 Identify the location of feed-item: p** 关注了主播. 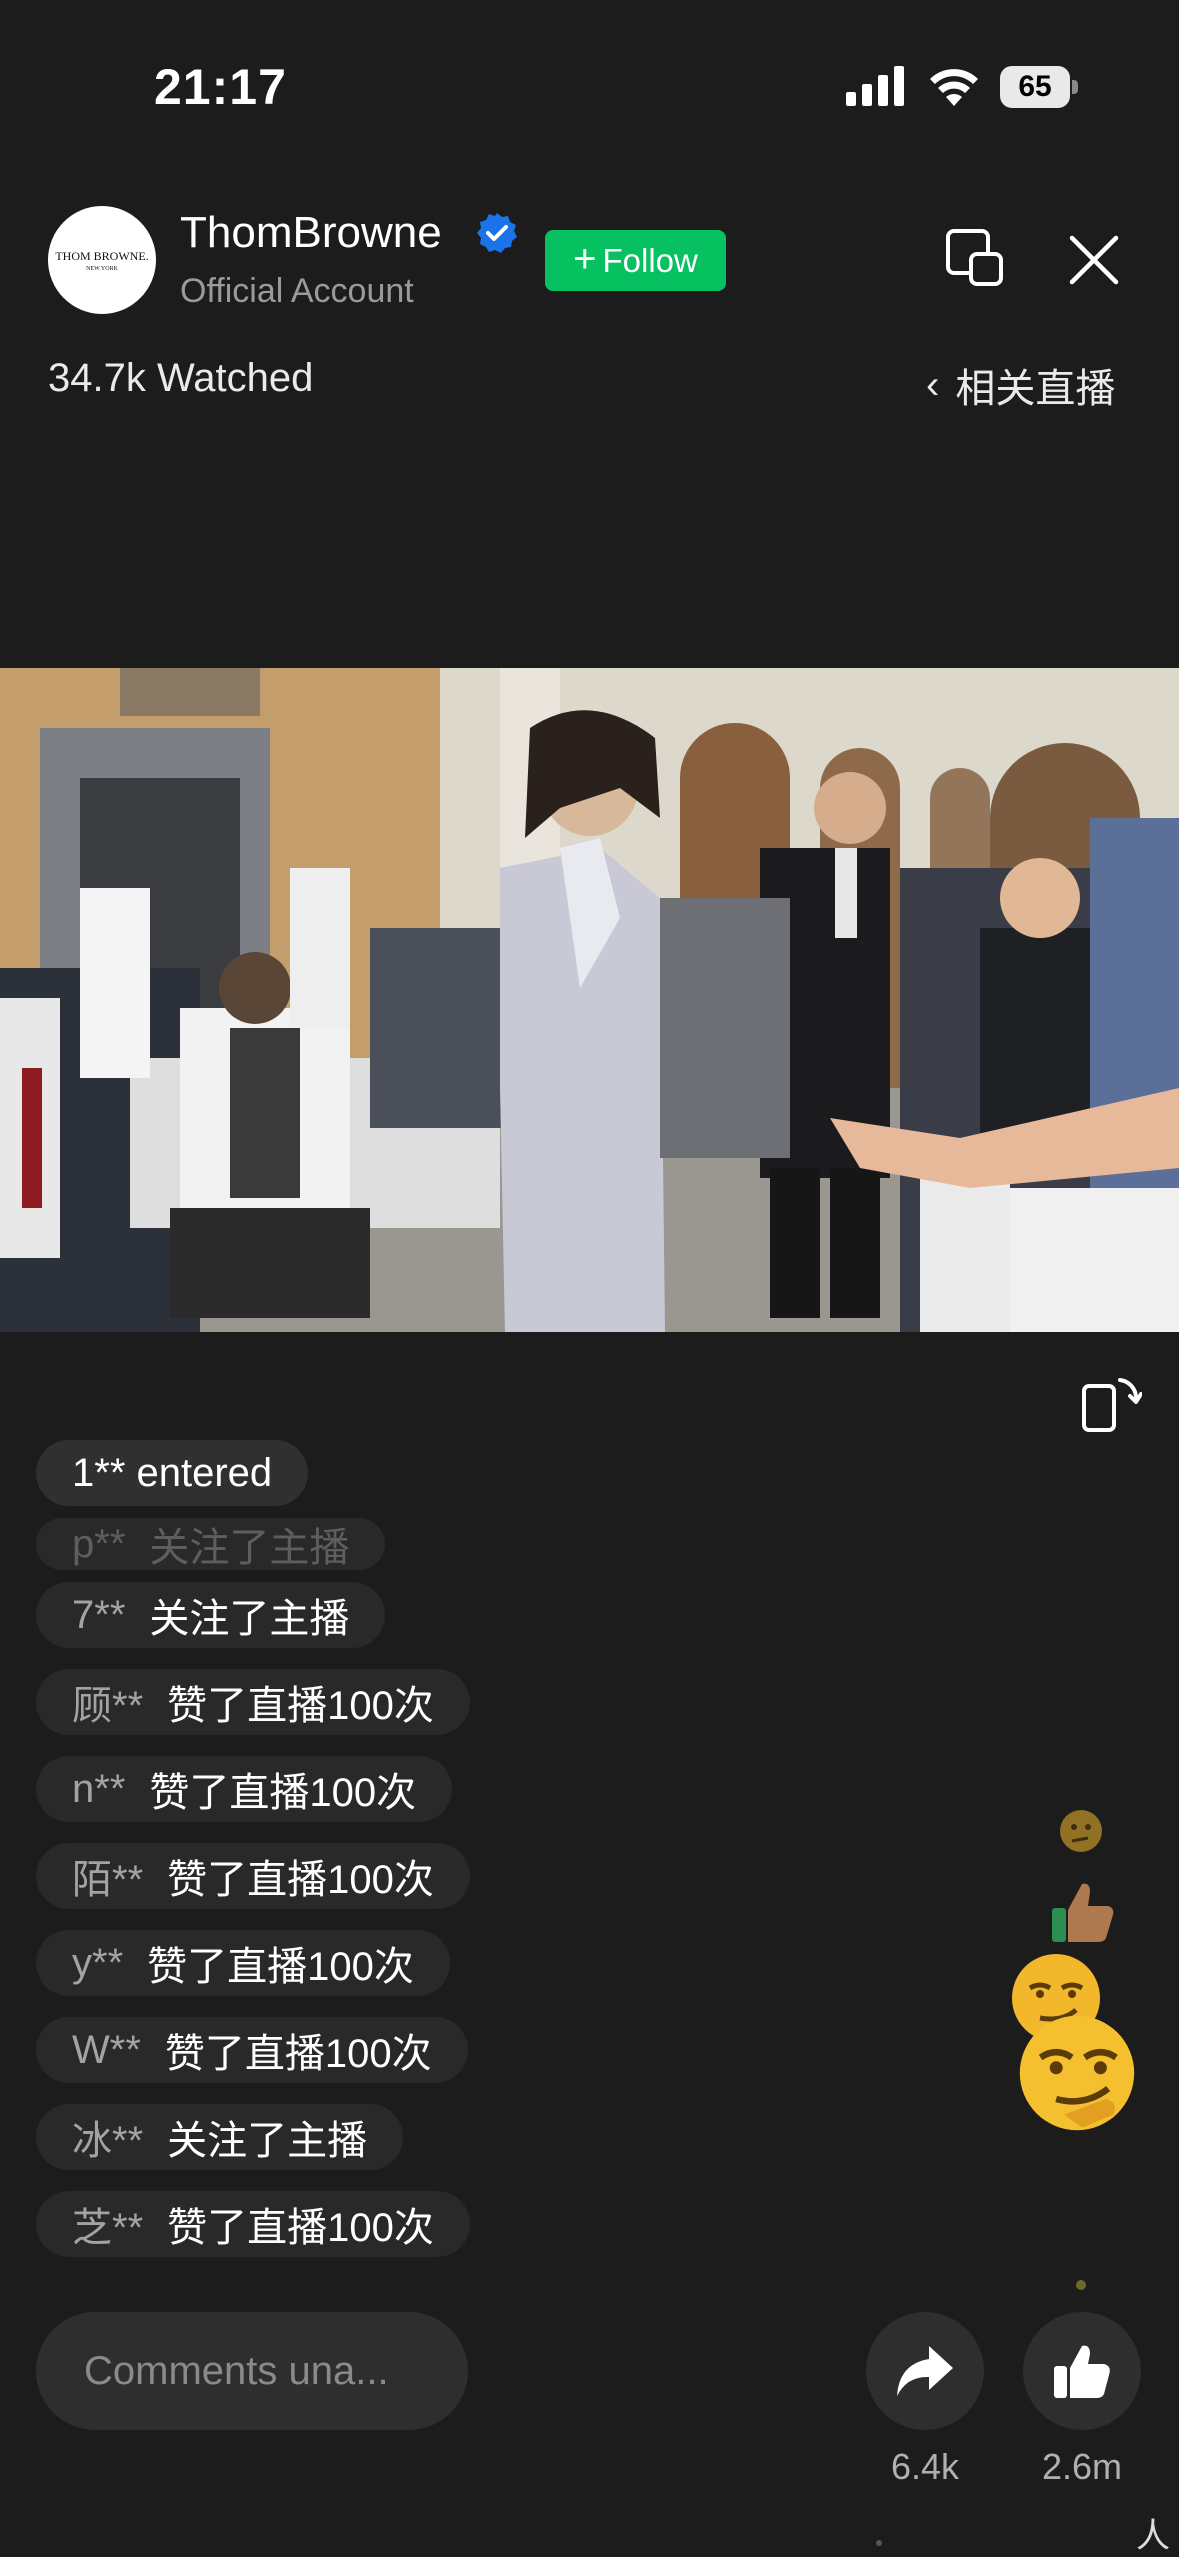
(211, 1544).